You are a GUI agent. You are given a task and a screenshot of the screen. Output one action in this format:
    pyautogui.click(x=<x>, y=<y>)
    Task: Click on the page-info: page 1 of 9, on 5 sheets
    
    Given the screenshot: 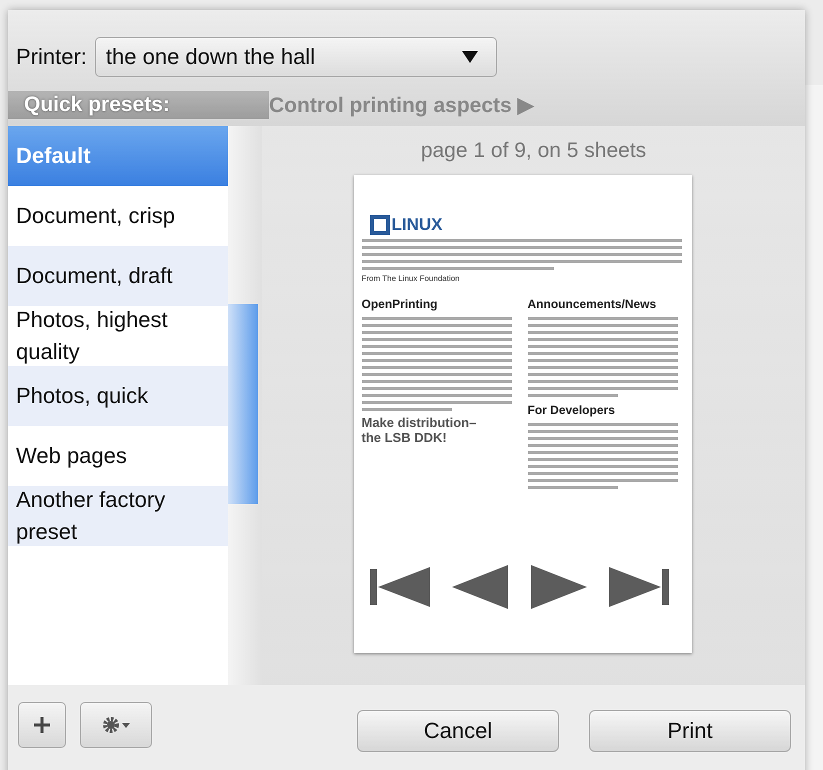 What is the action you would take?
    pyautogui.click(x=533, y=151)
    